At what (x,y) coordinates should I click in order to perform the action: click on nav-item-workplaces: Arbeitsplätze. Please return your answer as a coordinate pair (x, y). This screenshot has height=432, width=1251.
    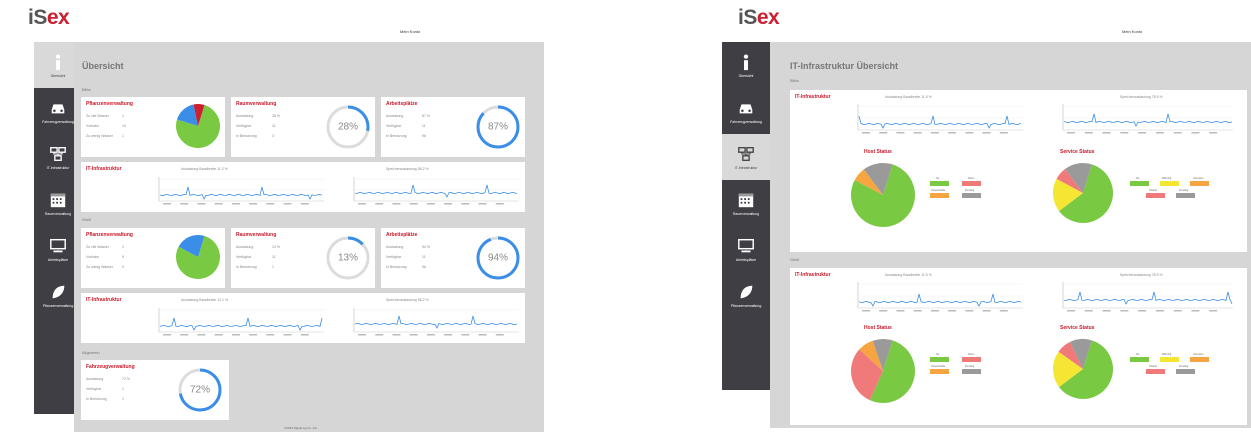
    Looking at the image, I should click on (746, 249).